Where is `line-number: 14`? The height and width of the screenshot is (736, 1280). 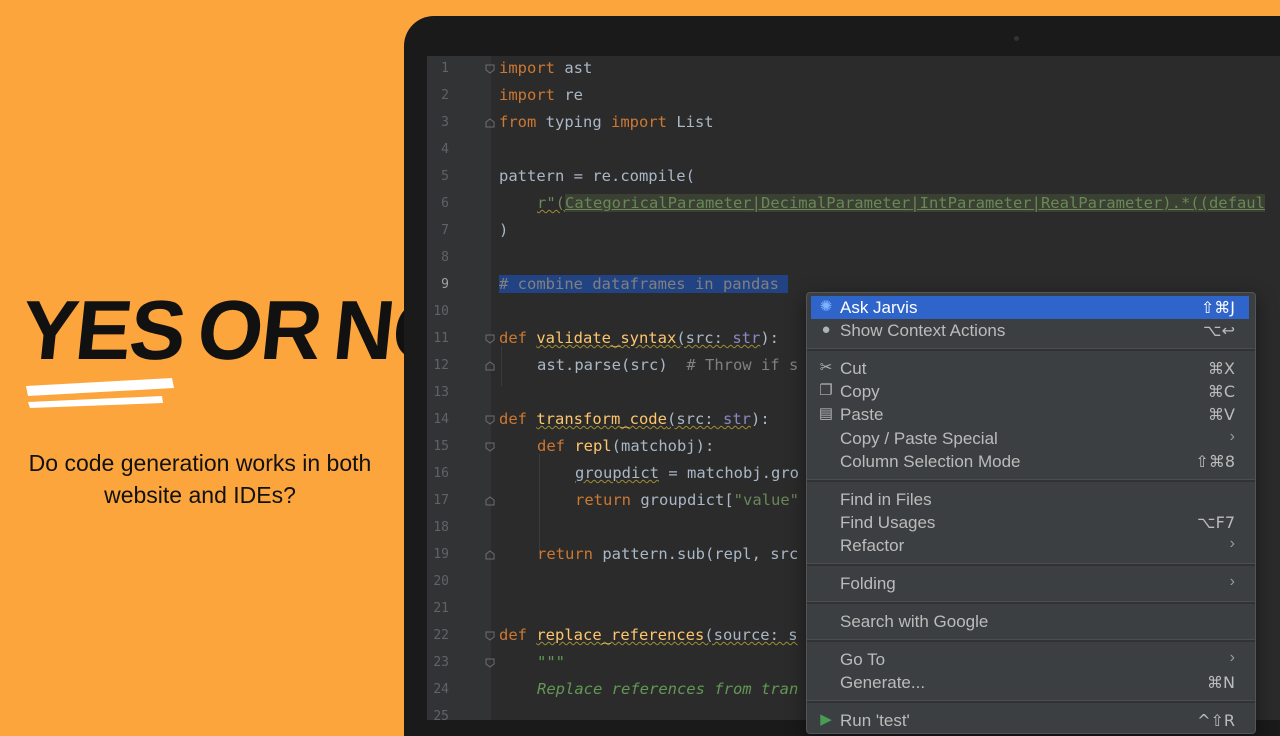 line-number: 14 is located at coordinates (441, 419).